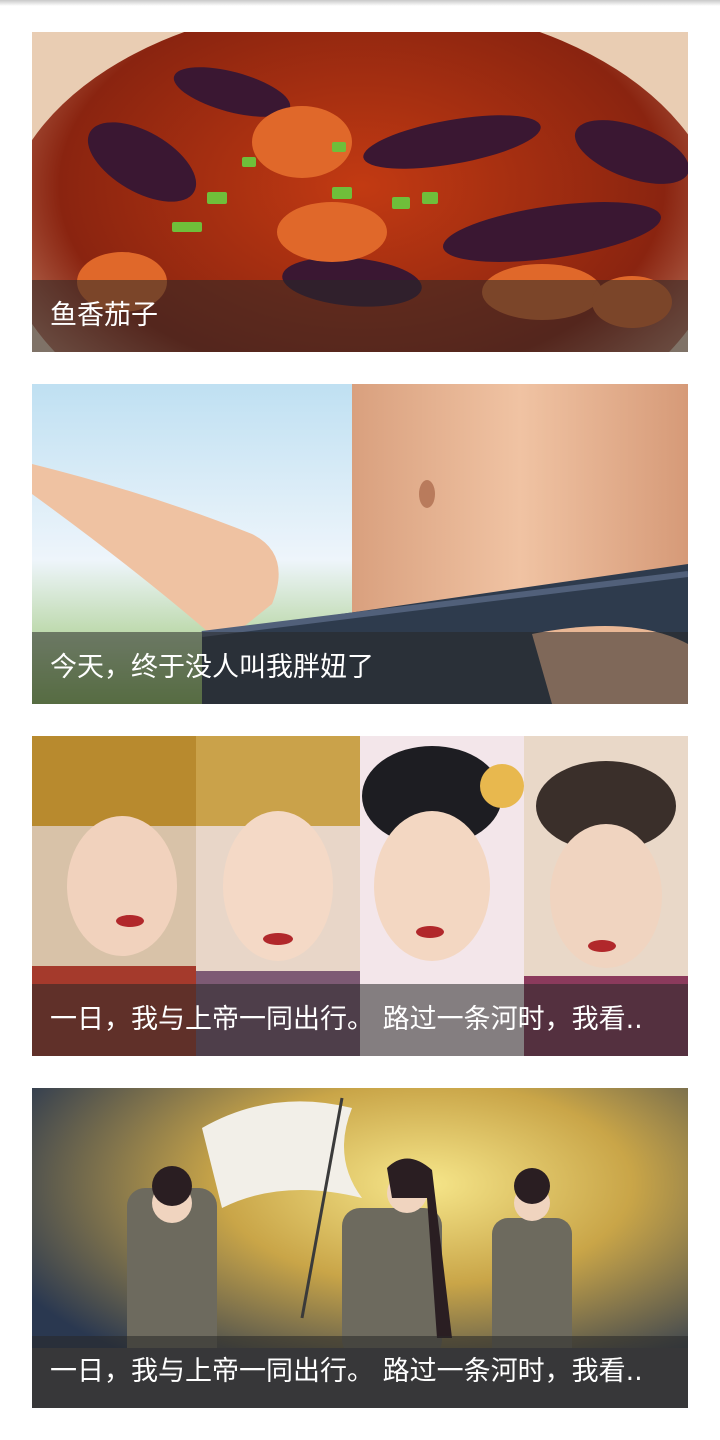 The width and height of the screenshot is (720, 1440). Describe the element at coordinates (360, 3) in the screenshot. I see `status-shadow` at that location.